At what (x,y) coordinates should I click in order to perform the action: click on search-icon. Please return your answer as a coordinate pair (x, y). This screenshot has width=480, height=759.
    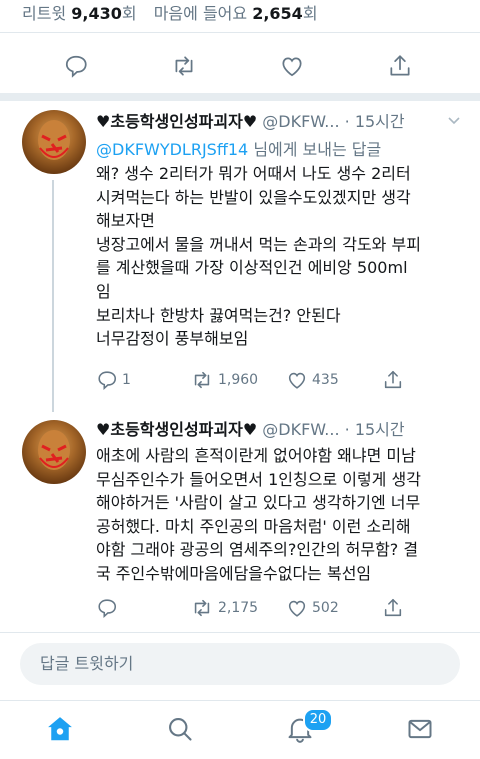
    Looking at the image, I should click on (180, 729).